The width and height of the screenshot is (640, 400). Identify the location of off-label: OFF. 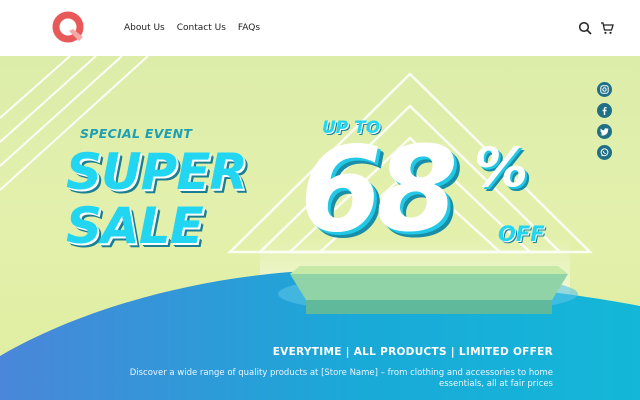
(521, 234).